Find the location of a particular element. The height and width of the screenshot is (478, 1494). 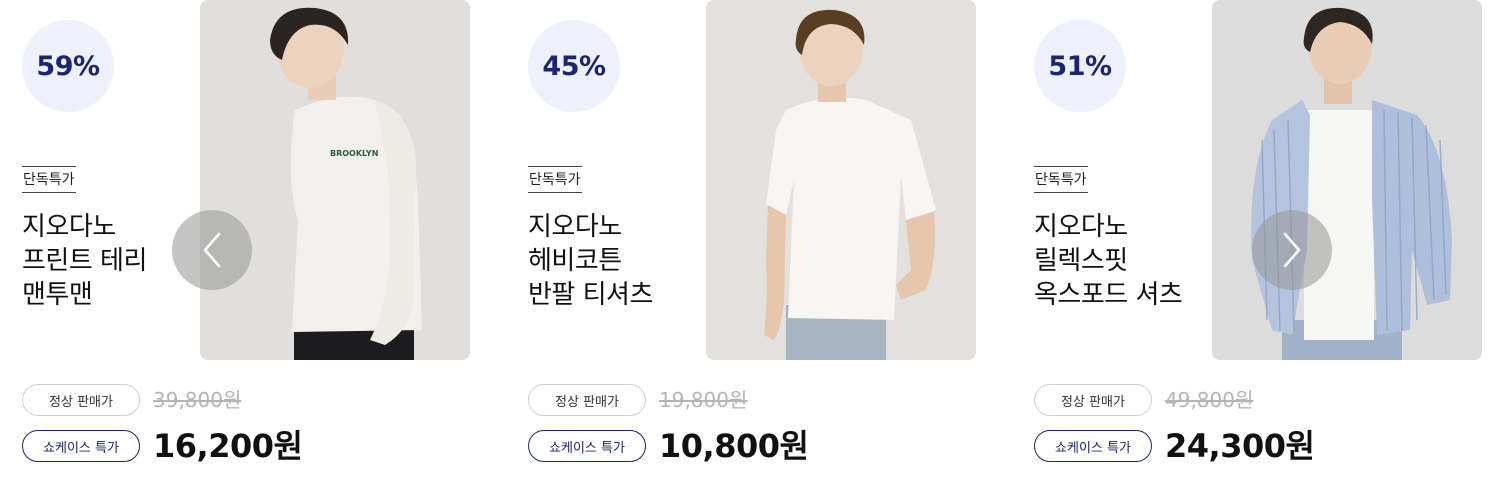

chevron-left-icon is located at coordinates (212, 250).